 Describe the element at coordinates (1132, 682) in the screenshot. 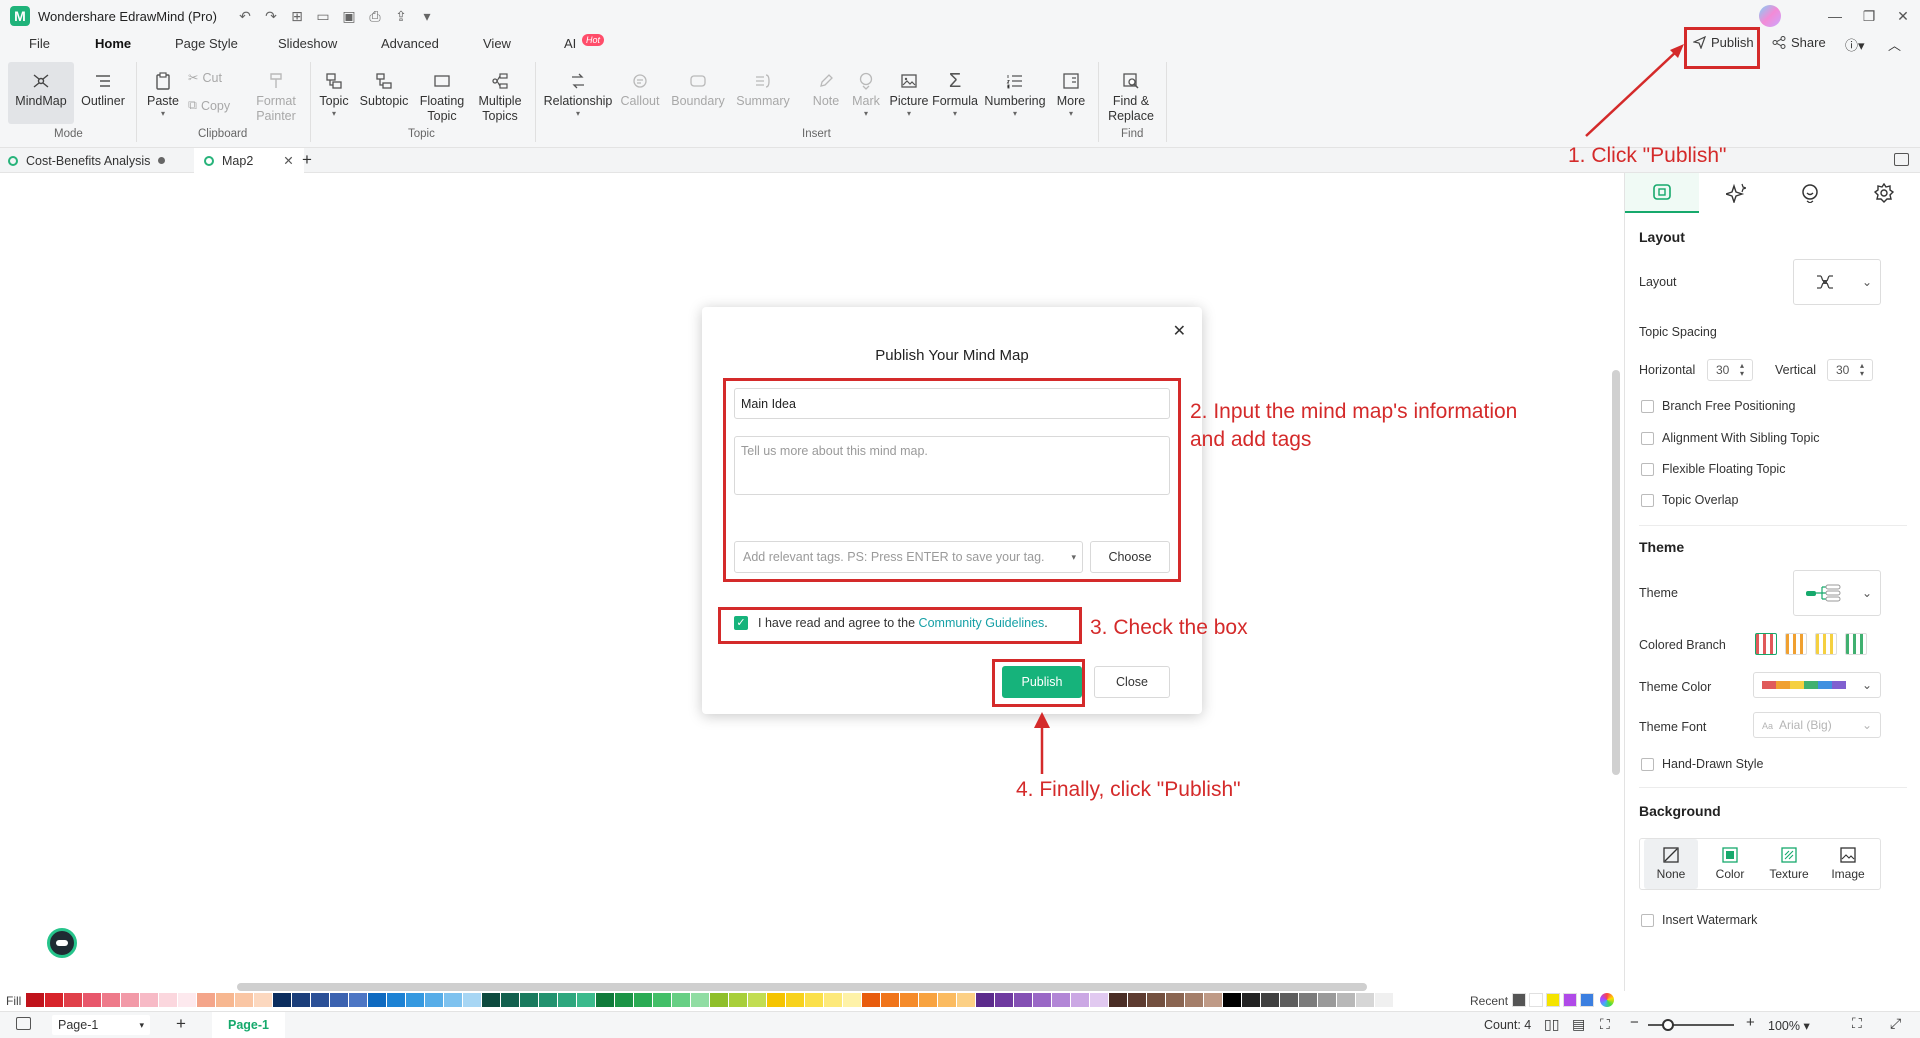

I see `close-dialog-button: Close` at that location.